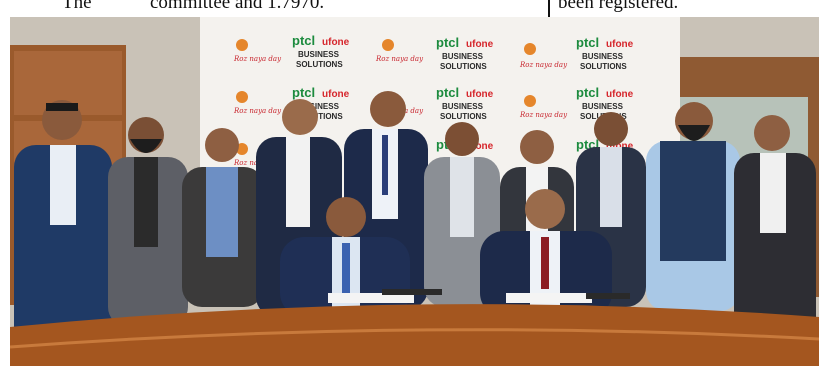 The image size is (821, 369). What do you see at coordinates (77, 6) in the screenshot?
I see `newspaper-fragment-left: The` at bounding box center [77, 6].